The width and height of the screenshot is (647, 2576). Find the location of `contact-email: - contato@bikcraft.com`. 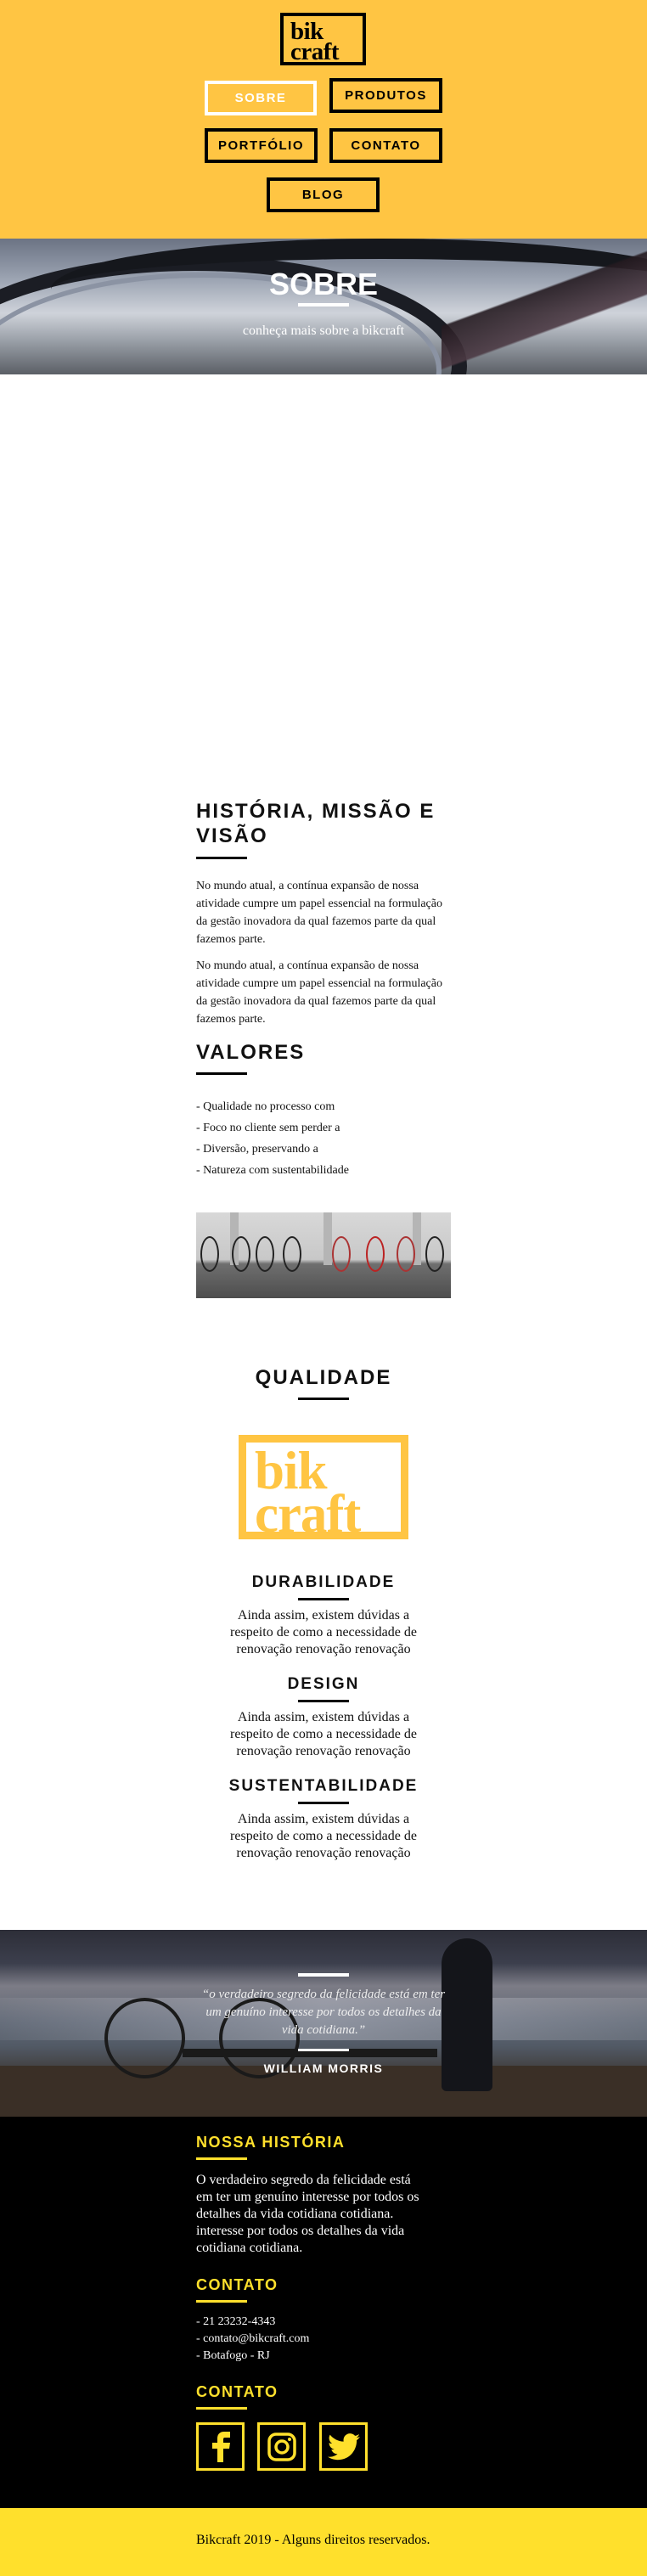

contact-email: - contato@bikcraft.com is located at coordinates (252, 2339).